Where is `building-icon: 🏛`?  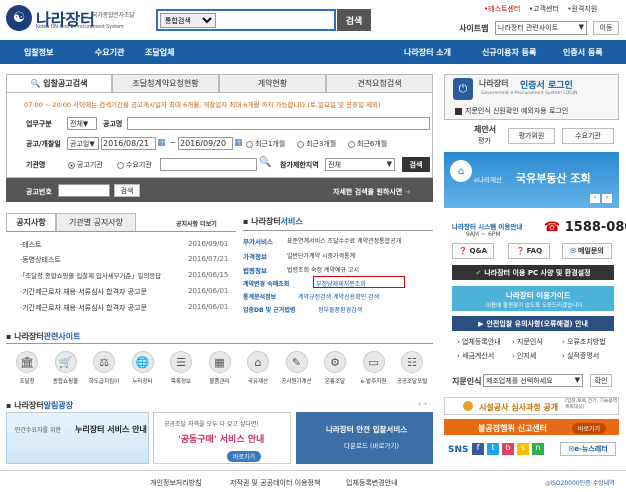 building-icon: 🏛 is located at coordinates (27, 362).